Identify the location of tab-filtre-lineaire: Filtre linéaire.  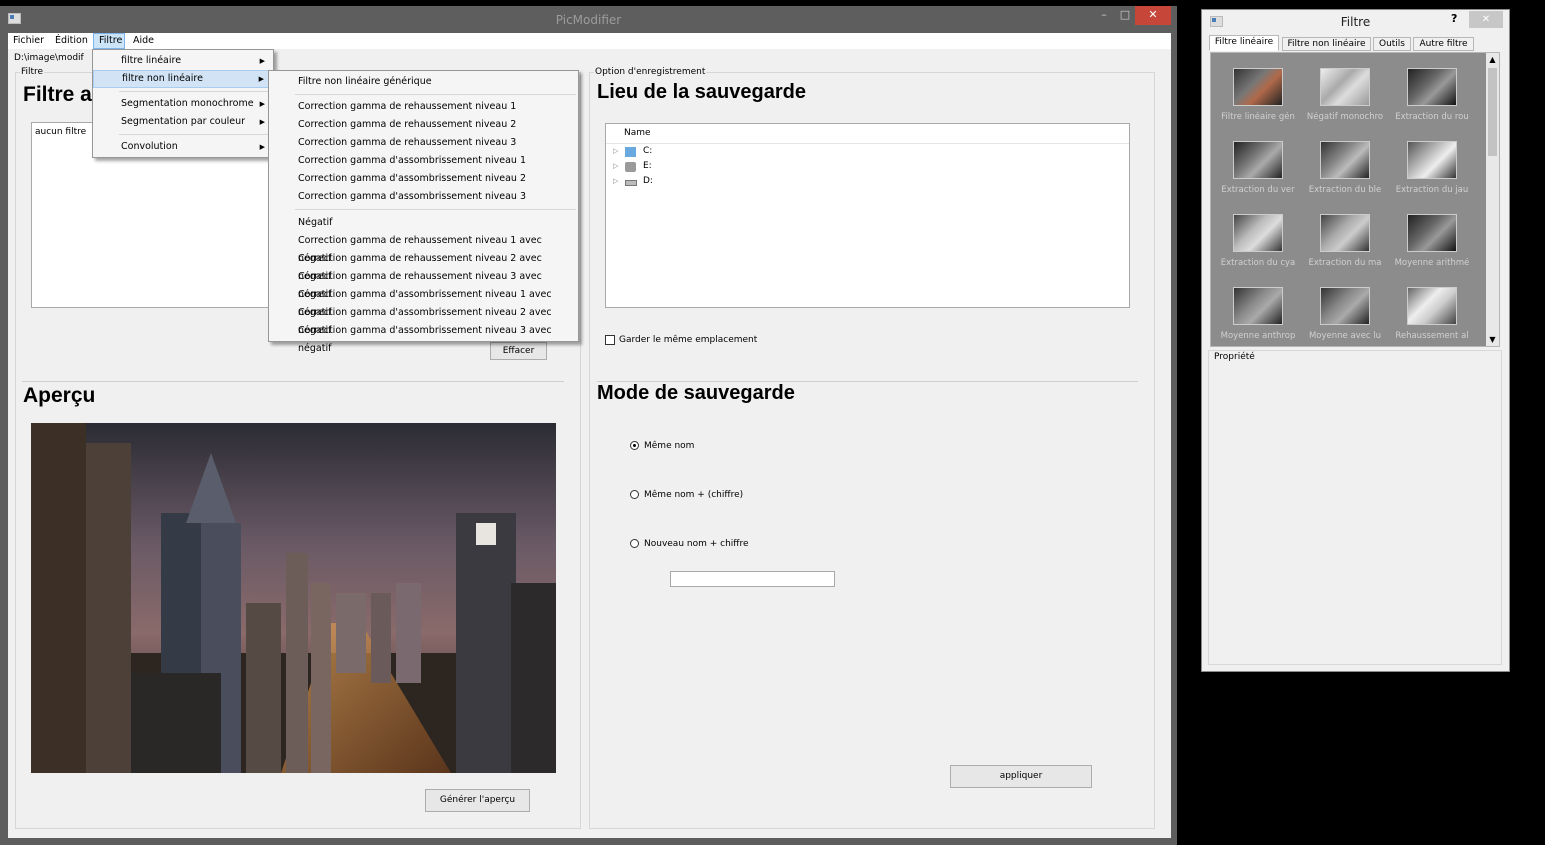
(1244, 43).